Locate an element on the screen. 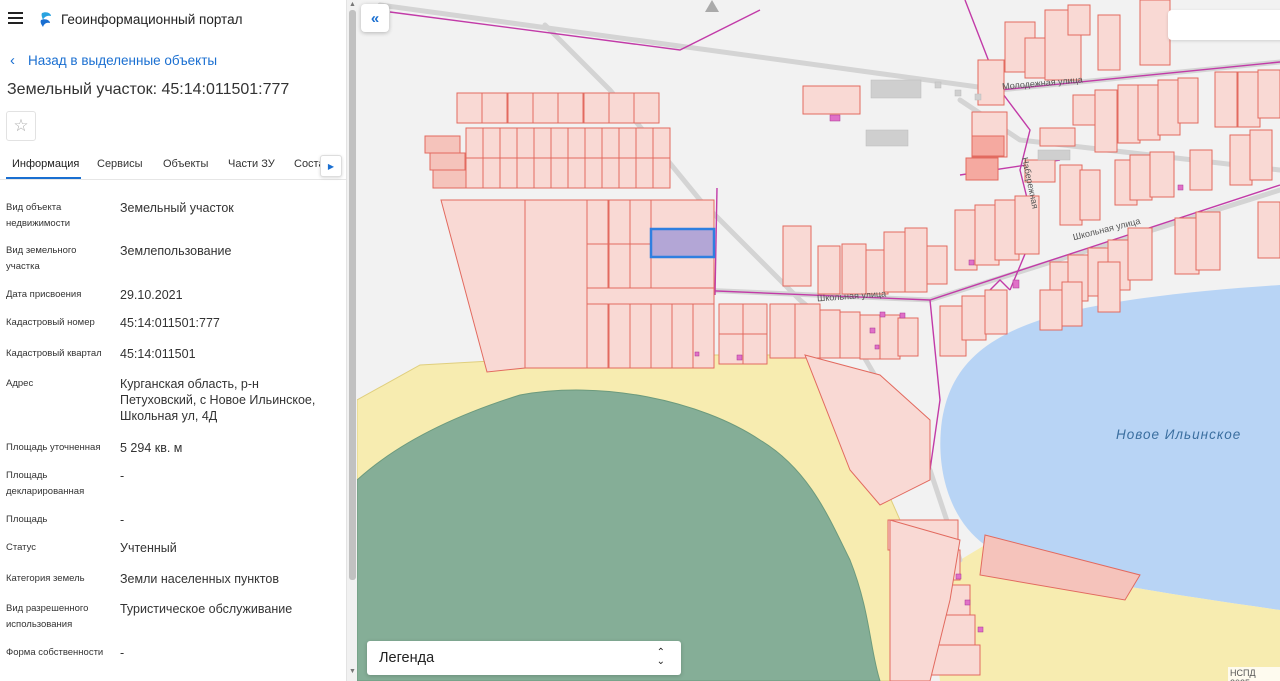  panel-scrollbar: ▲ ▼ is located at coordinates (351, 340).